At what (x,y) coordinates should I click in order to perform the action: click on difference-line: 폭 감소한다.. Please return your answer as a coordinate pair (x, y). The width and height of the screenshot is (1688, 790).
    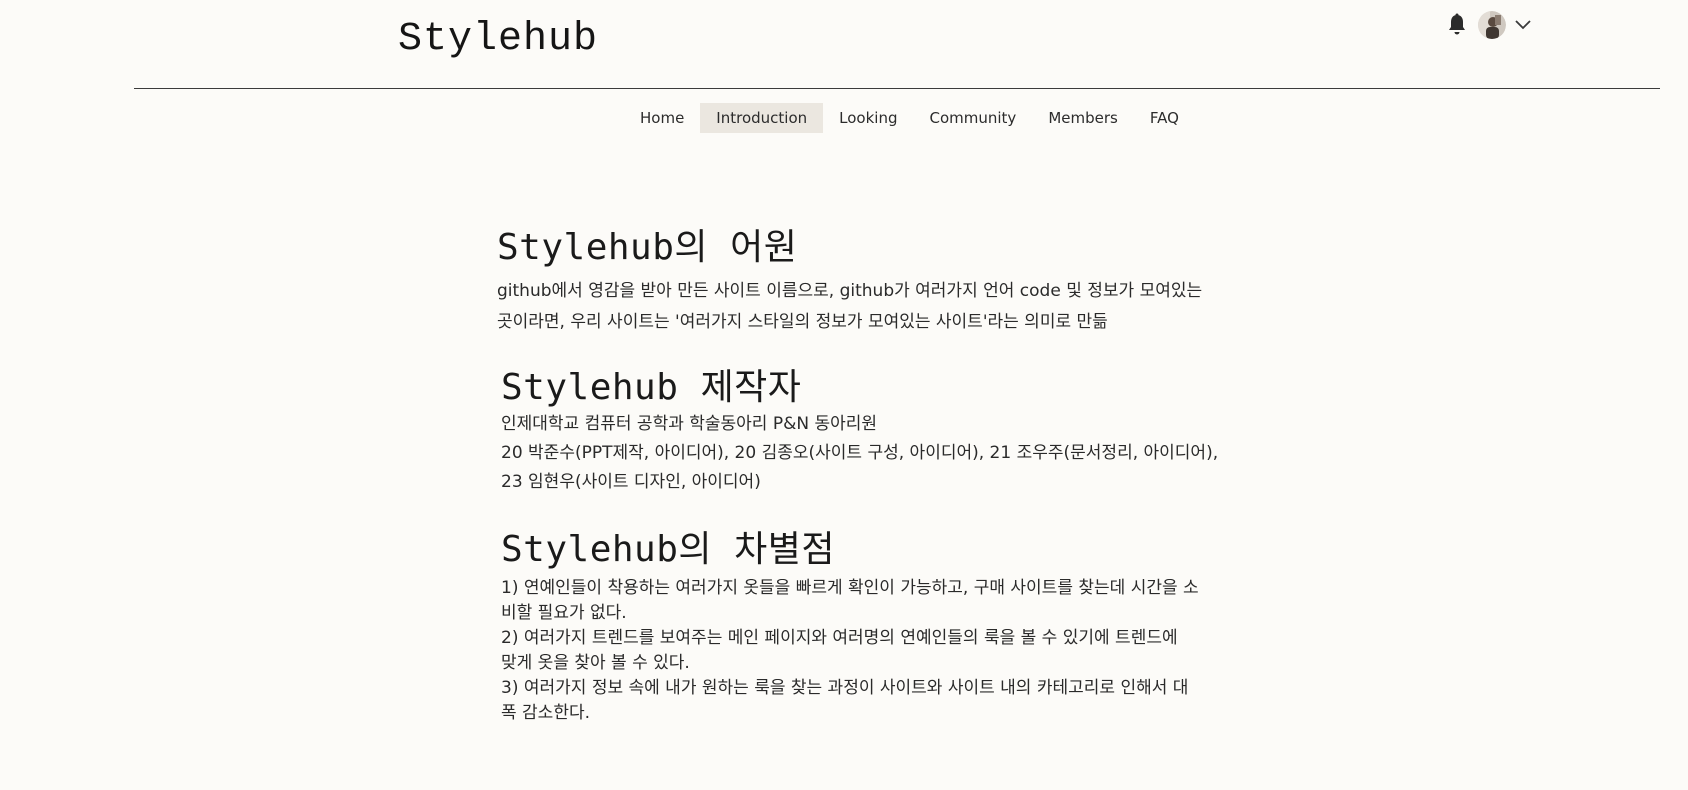
    Looking at the image, I should click on (546, 713).